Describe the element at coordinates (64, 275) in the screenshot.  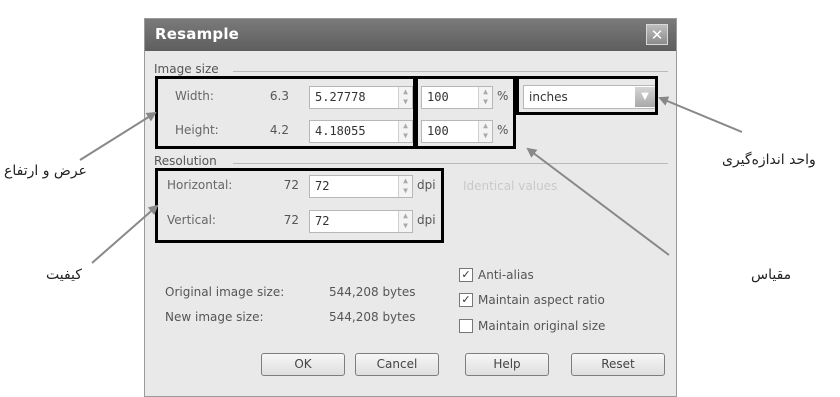
I see `quality-callout: کیفیت` at that location.